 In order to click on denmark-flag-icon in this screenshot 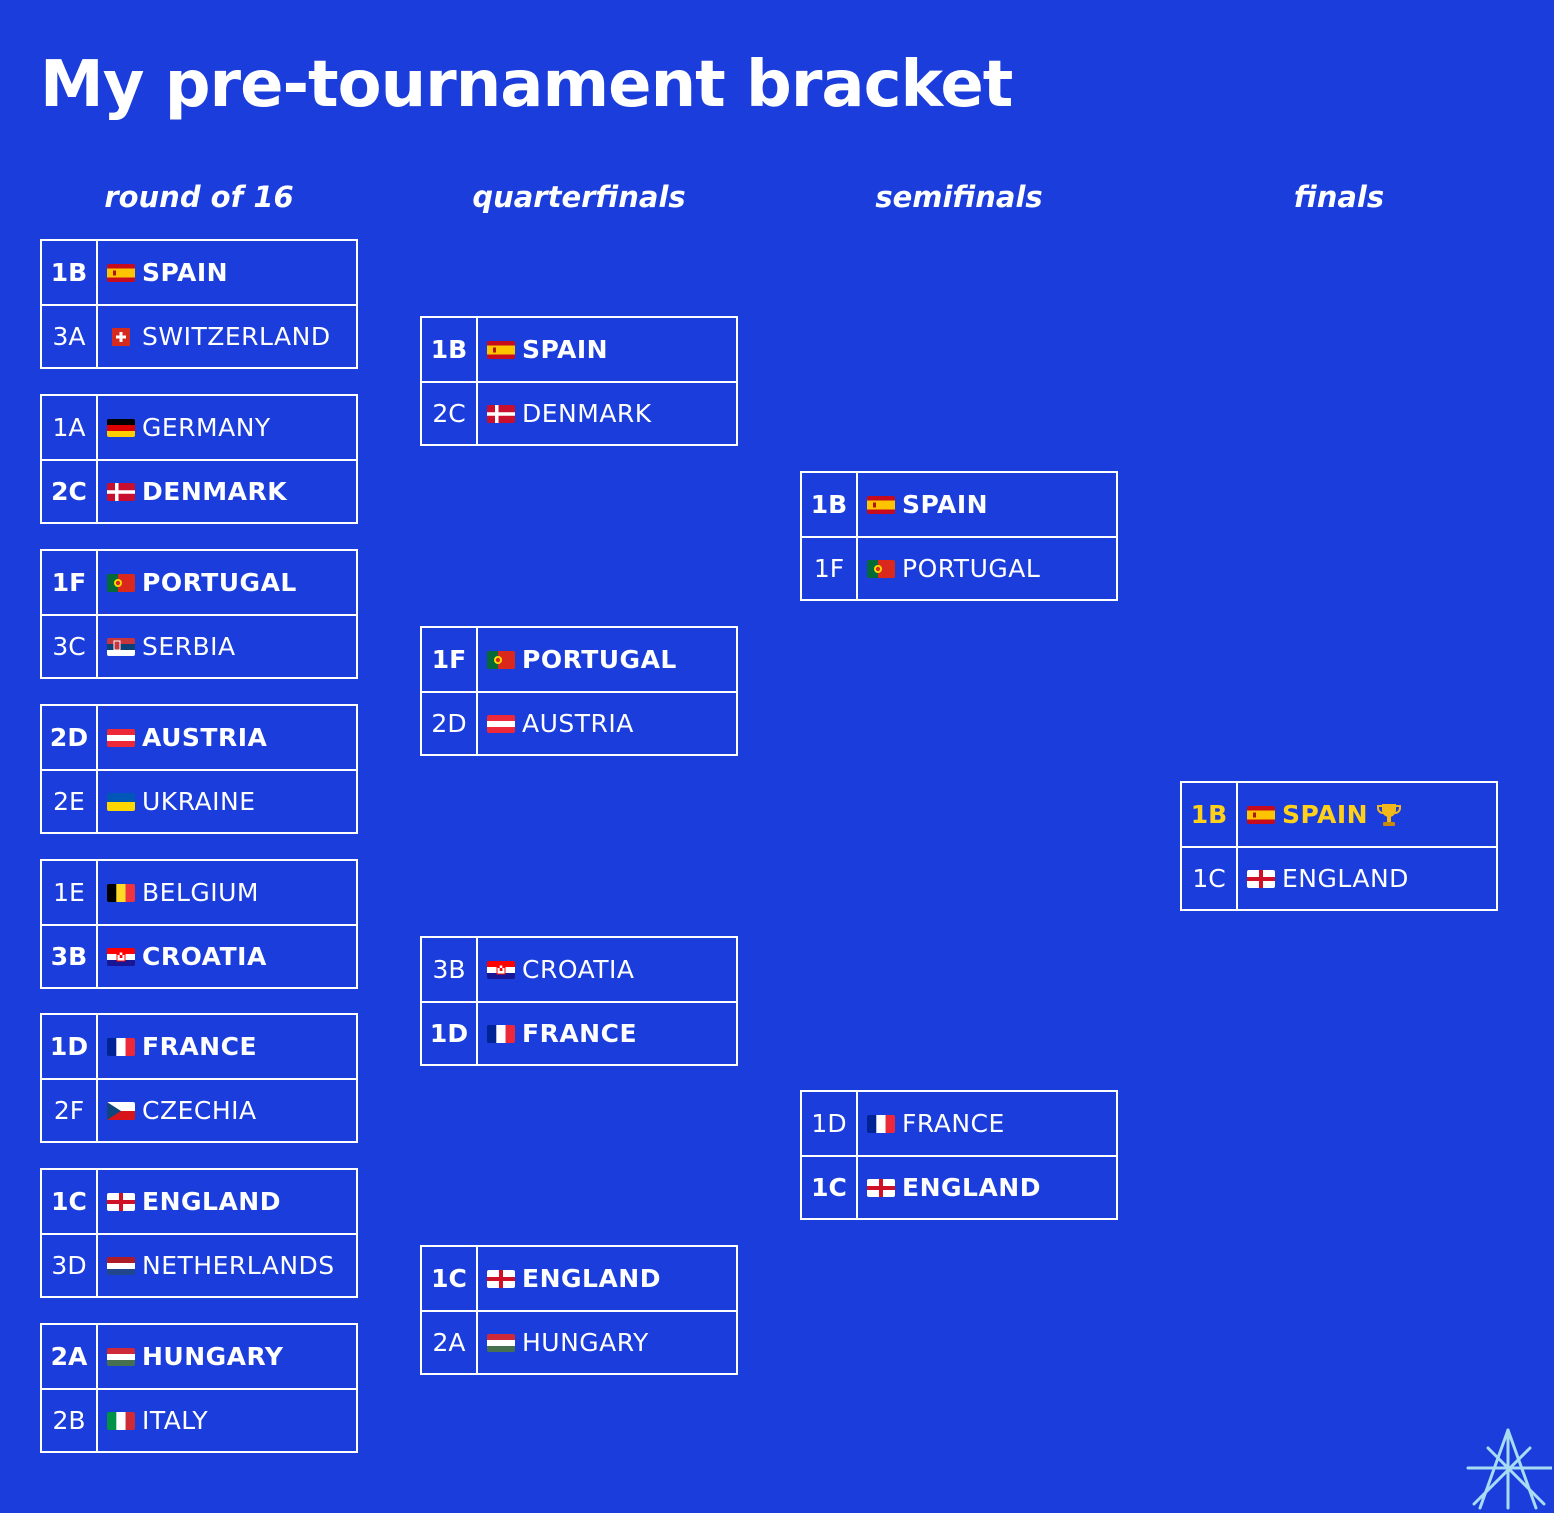, I will do `click(121, 491)`.